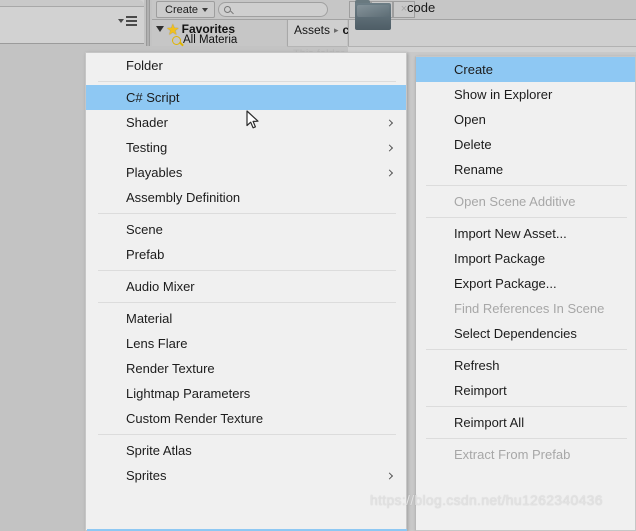 This screenshot has height=531, width=636. What do you see at coordinates (246, 172) in the screenshot?
I see `create-menu-item-playables: Playables` at bounding box center [246, 172].